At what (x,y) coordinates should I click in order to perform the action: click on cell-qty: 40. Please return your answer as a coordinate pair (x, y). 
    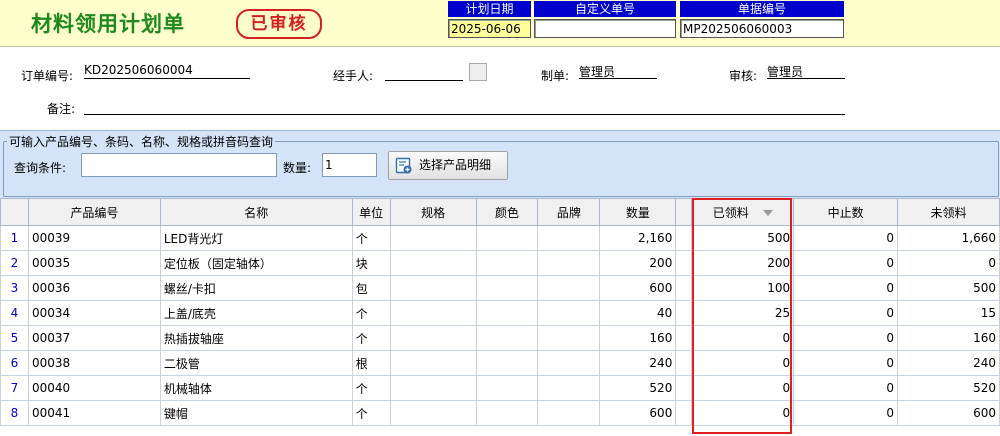
    Looking at the image, I should click on (638, 313).